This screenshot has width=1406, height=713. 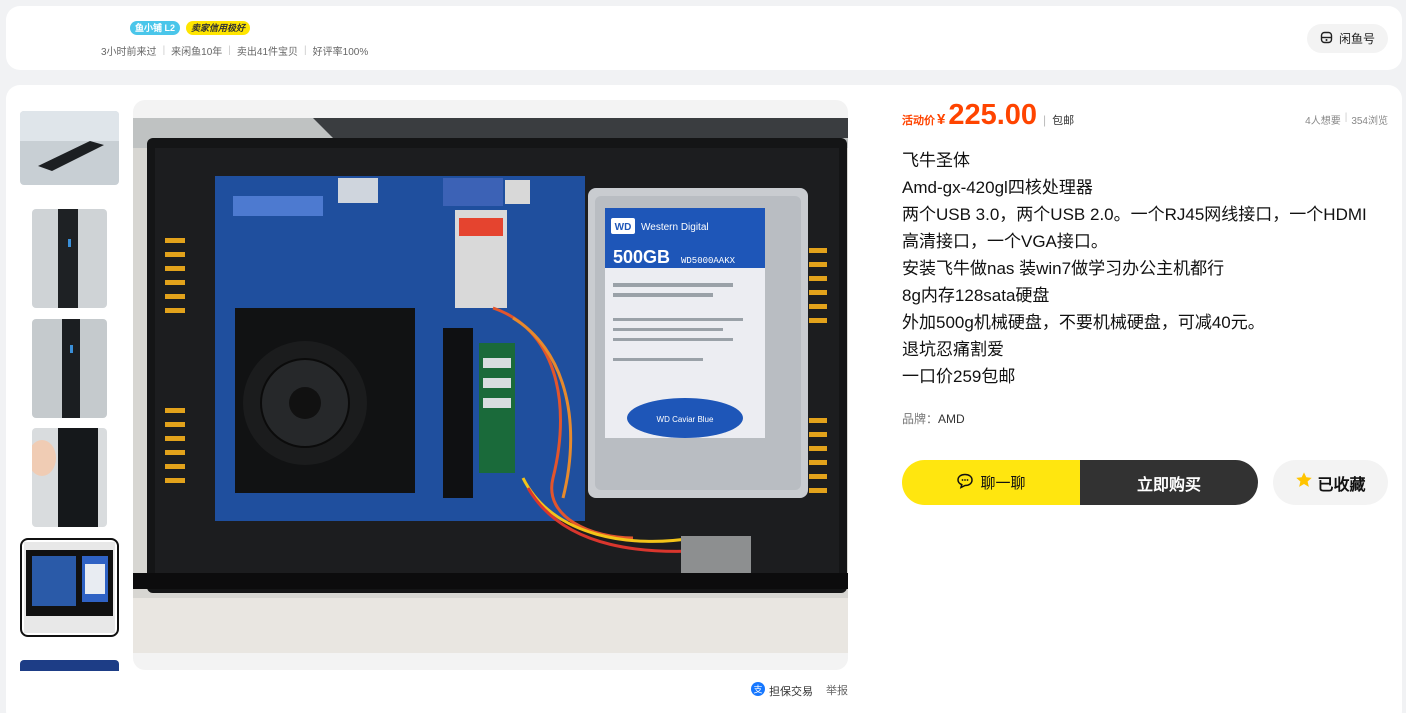 What do you see at coordinates (791, 691) in the screenshot?
I see `guarantee-label: 担保交易` at bounding box center [791, 691].